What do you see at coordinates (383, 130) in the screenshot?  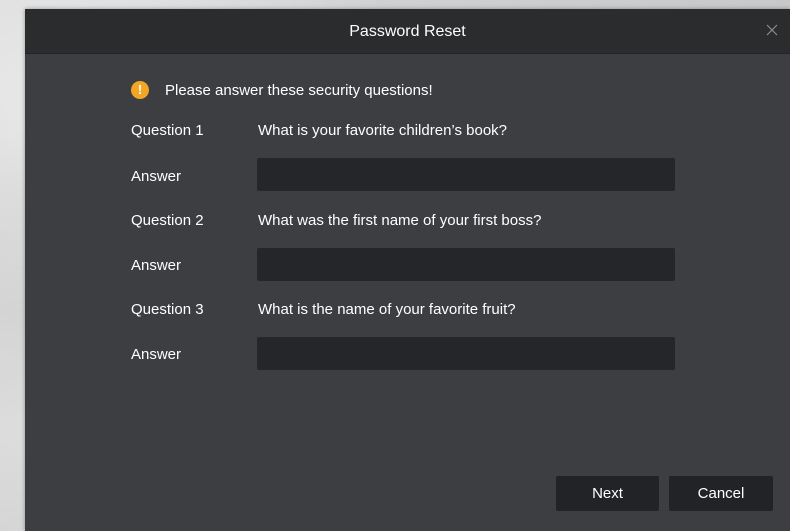 I see `question-1-text: What is your favorite children’s book?` at bounding box center [383, 130].